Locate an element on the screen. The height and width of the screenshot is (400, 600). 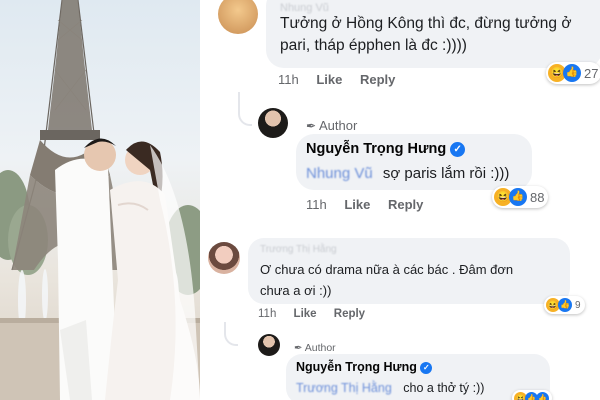
reply-reactions: 😆 👍 88 is located at coordinates (520, 197).